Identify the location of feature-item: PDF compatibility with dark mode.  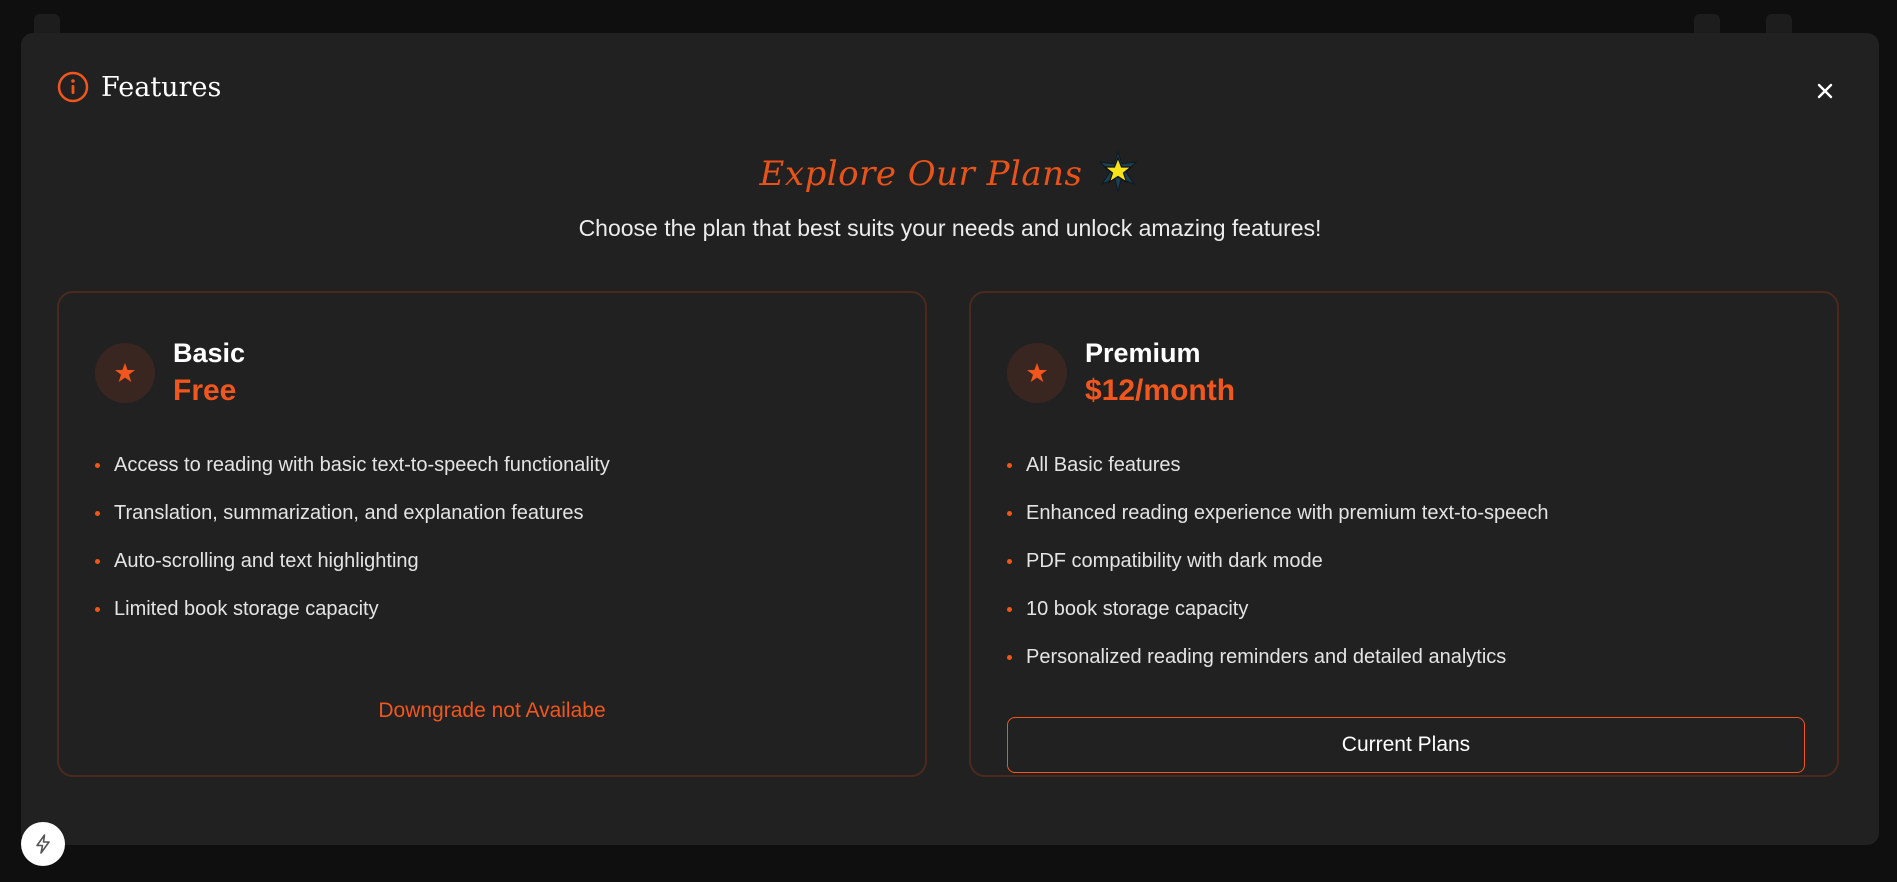
(1278, 561).